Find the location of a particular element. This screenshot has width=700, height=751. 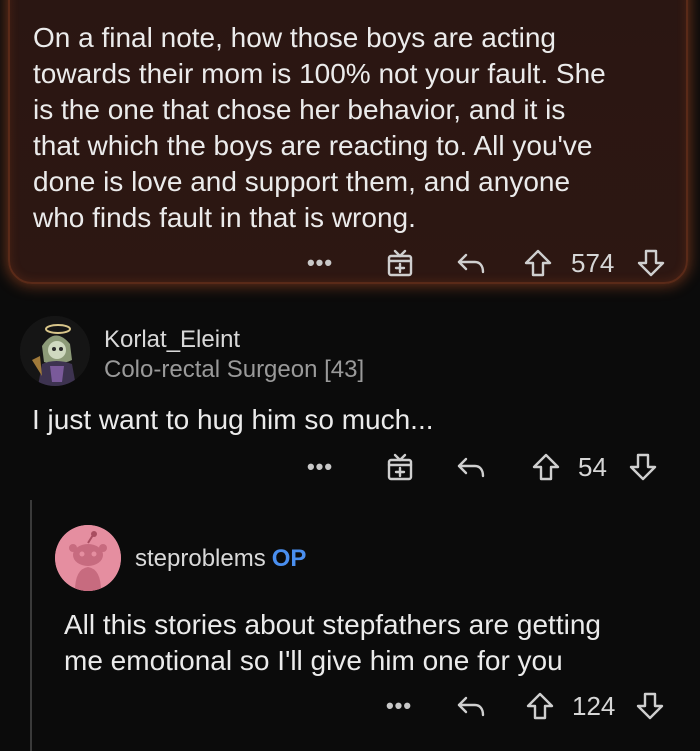

vote-count: 54 is located at coordinates (592, 466).